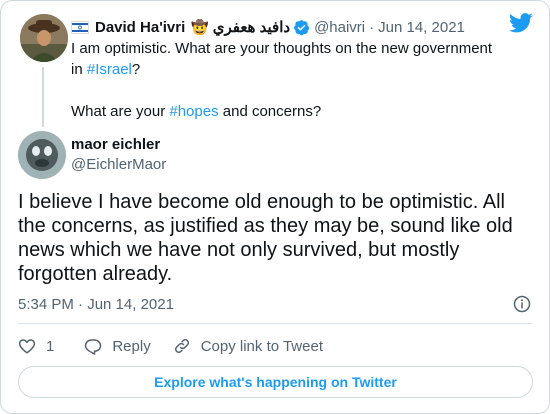 The height and width of the screenshot is (414, 550). What do you see at coordinates (80, 27) in the screenshot?
I see `israel-flag-icon: ✡` at bounding box center [80, 27].